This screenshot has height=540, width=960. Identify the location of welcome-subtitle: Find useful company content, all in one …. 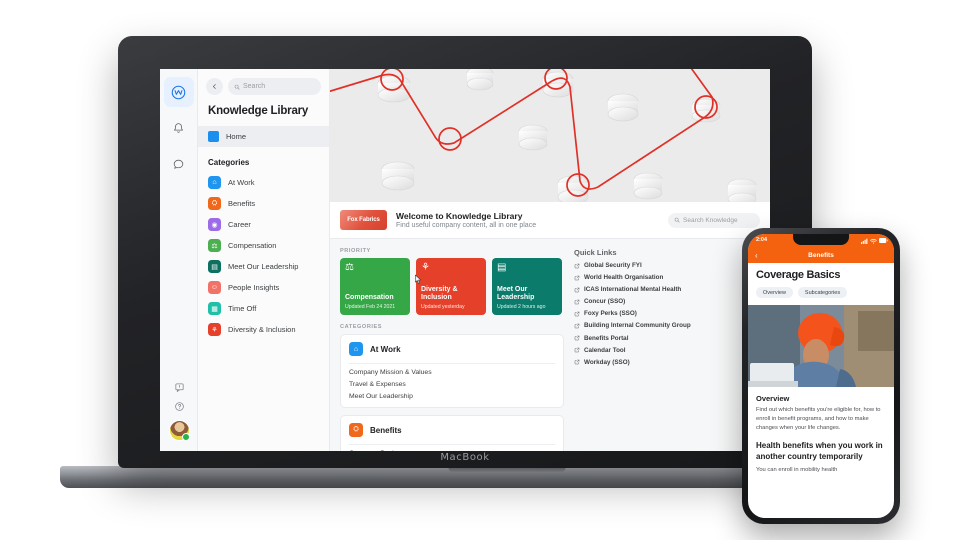
(466, 225).